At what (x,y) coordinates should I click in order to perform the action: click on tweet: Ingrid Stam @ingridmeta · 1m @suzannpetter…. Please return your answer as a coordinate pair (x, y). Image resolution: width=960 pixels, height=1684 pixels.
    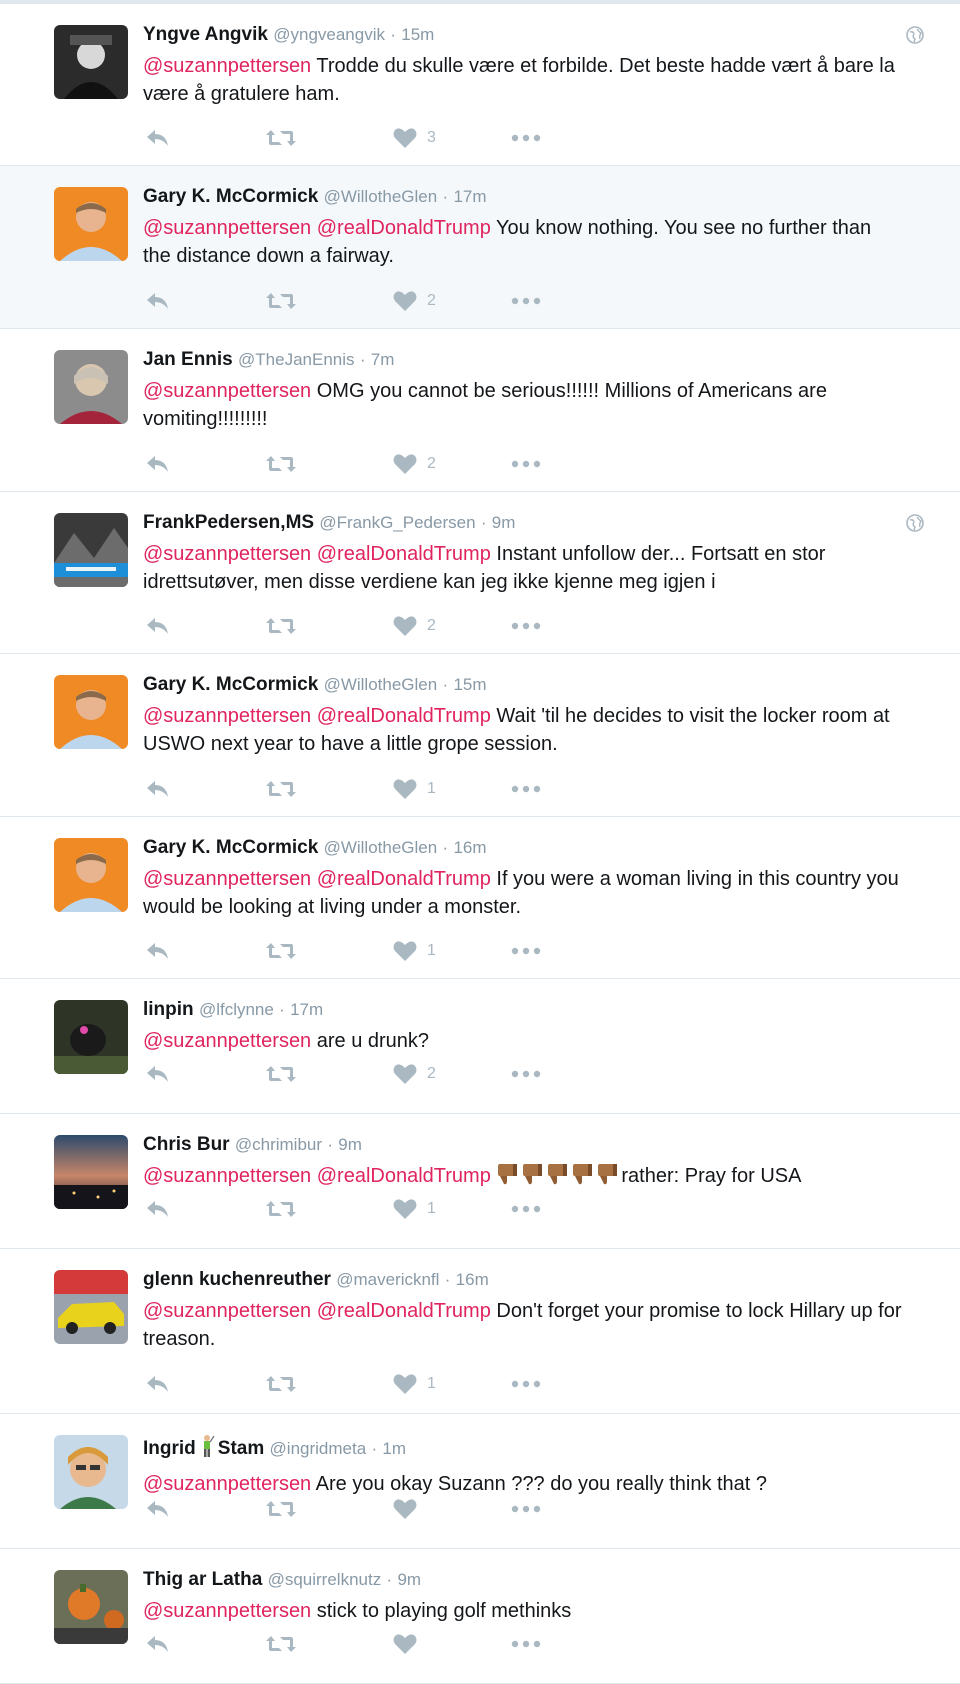
    Looking at the image, I should click on (480, 1481).